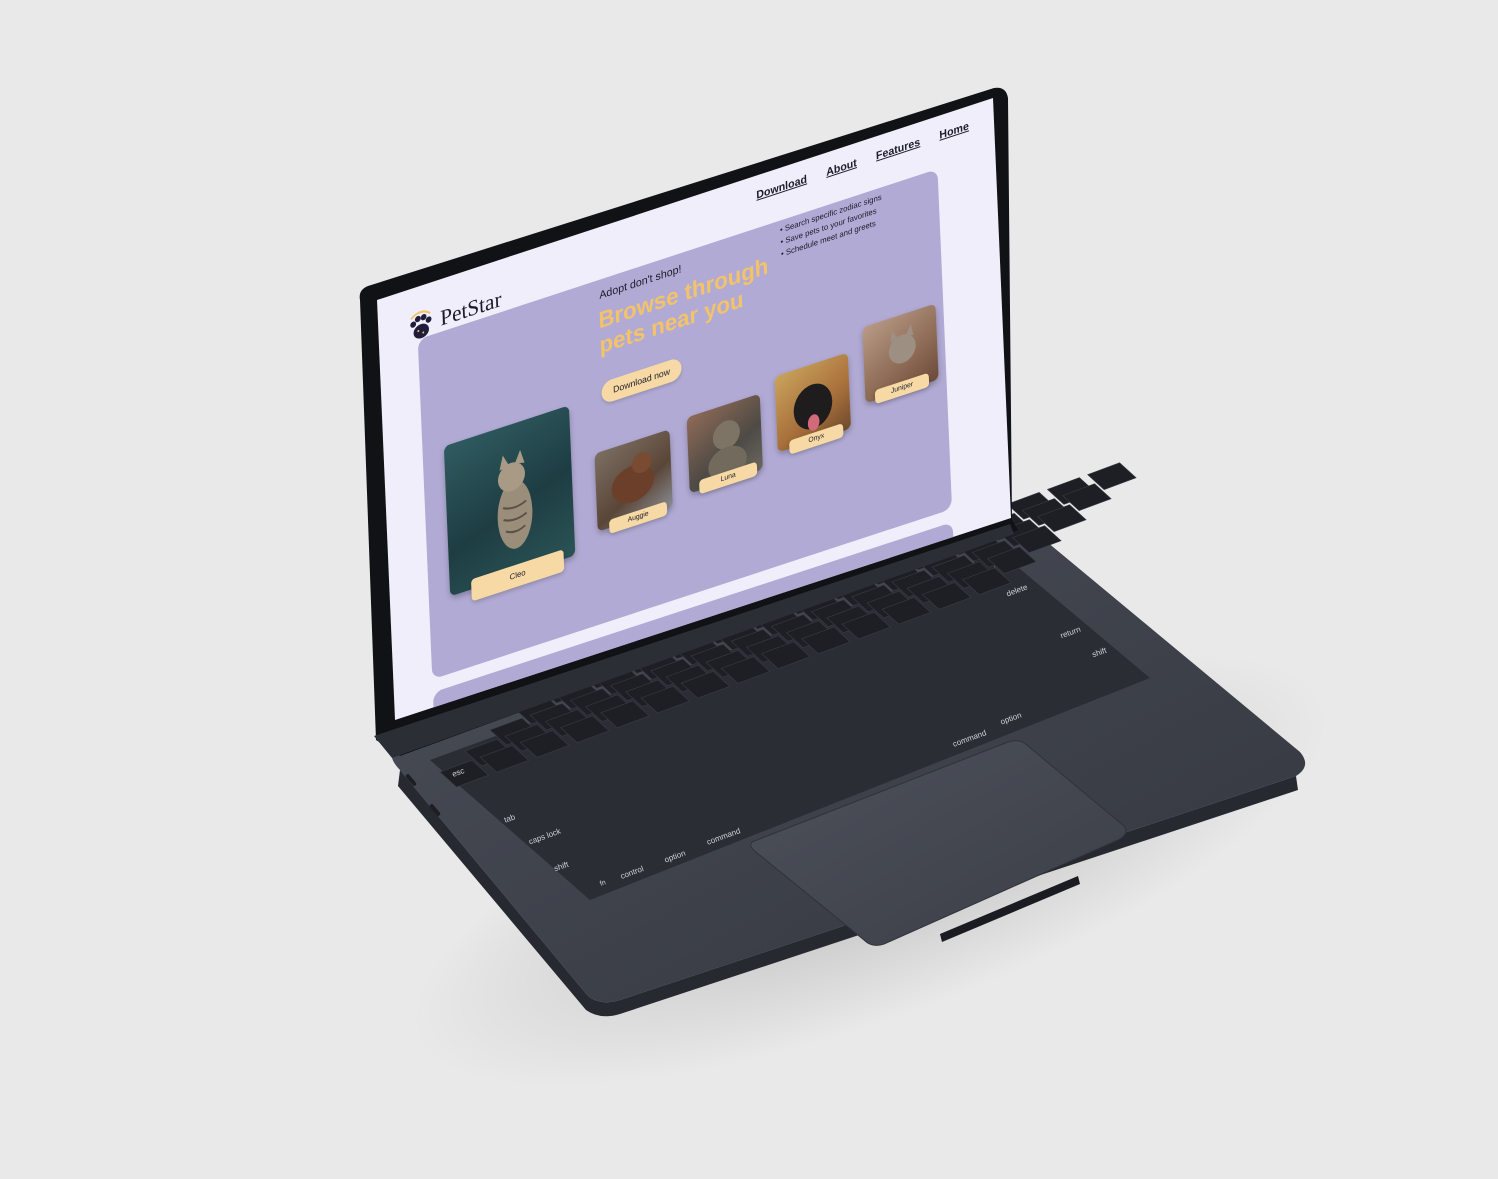  What do you see at coordinates (898, 149) in the screenshot?
I see `nav-features: Features` at bounding box center [898, 149].